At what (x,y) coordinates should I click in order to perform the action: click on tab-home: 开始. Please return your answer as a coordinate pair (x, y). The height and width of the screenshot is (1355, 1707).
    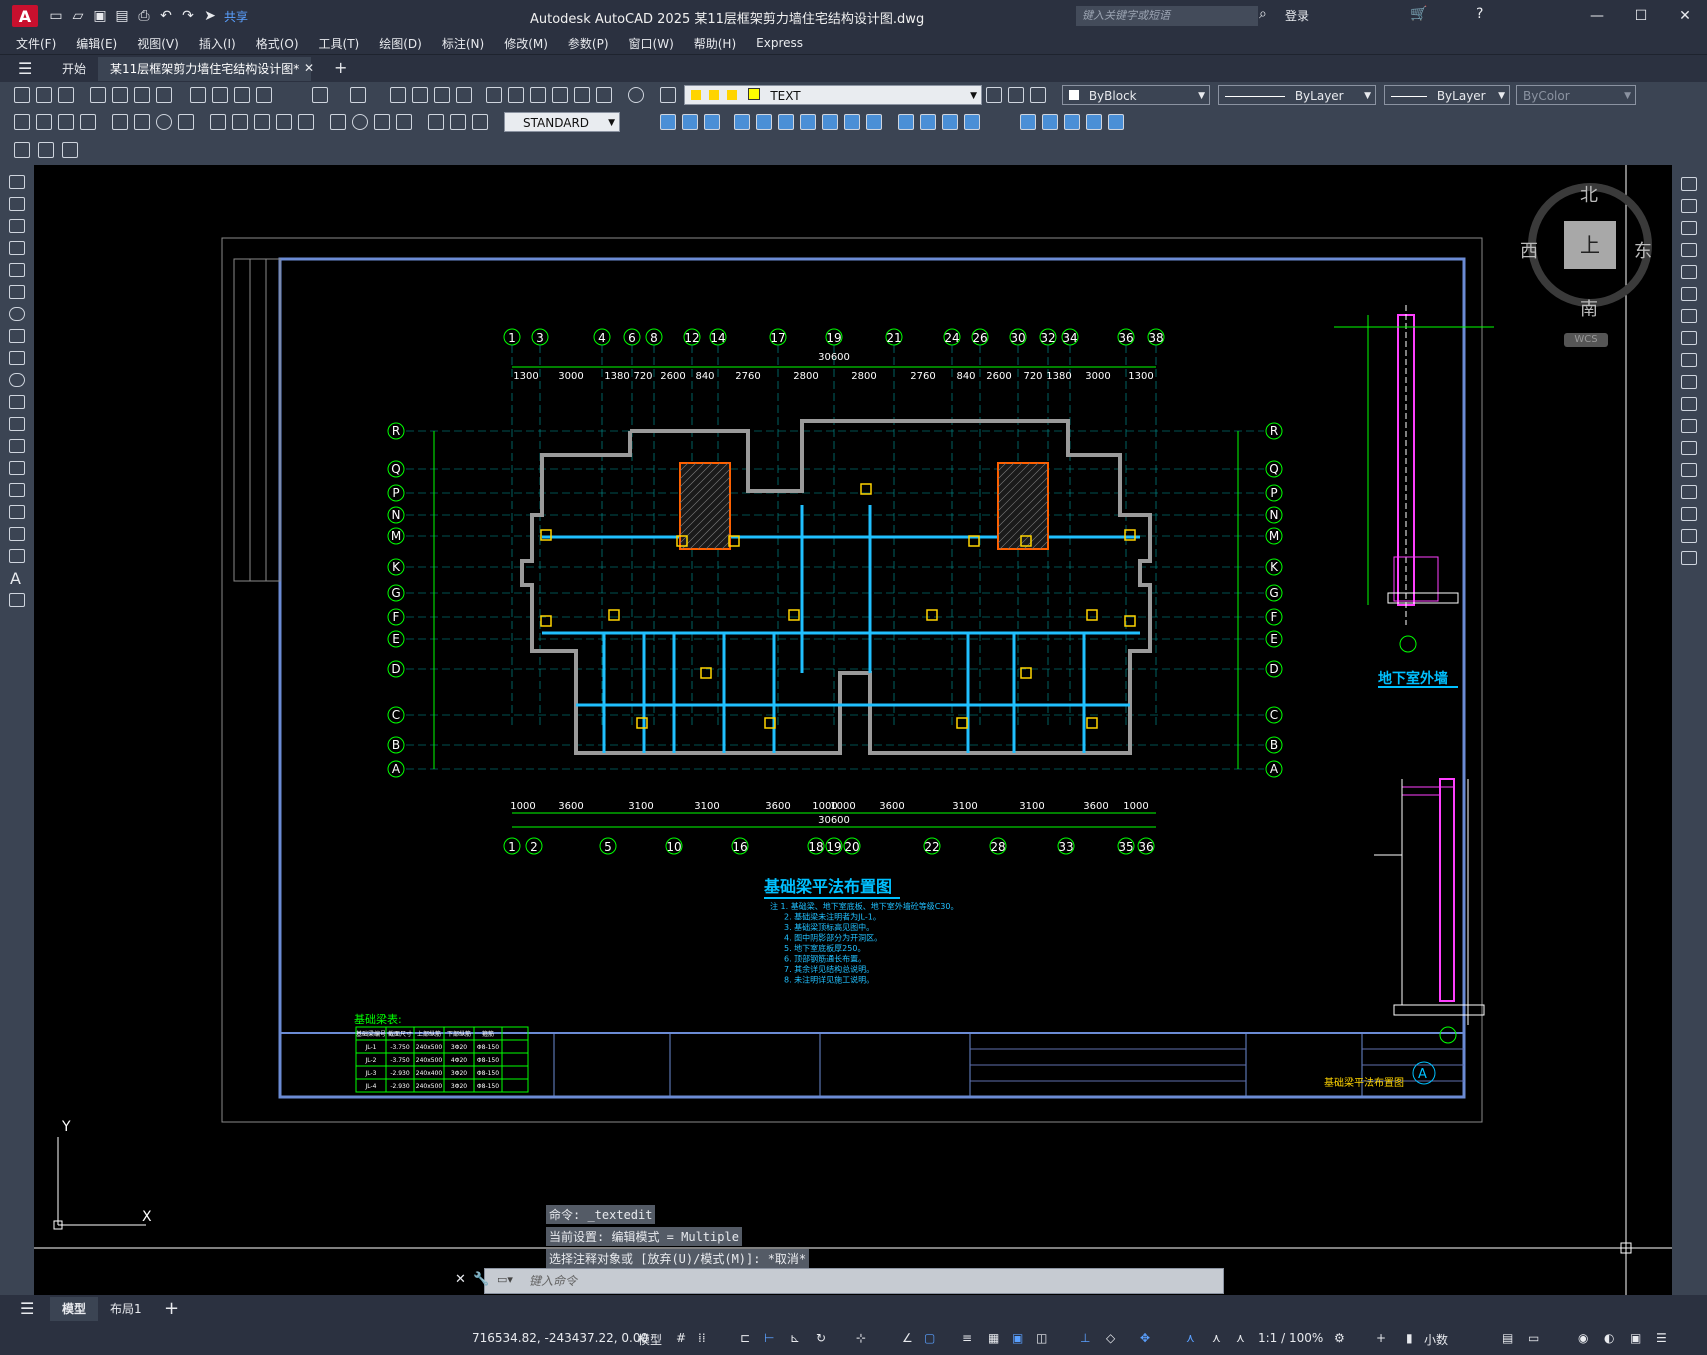
    Looking at the image, I should click on (74, 69).